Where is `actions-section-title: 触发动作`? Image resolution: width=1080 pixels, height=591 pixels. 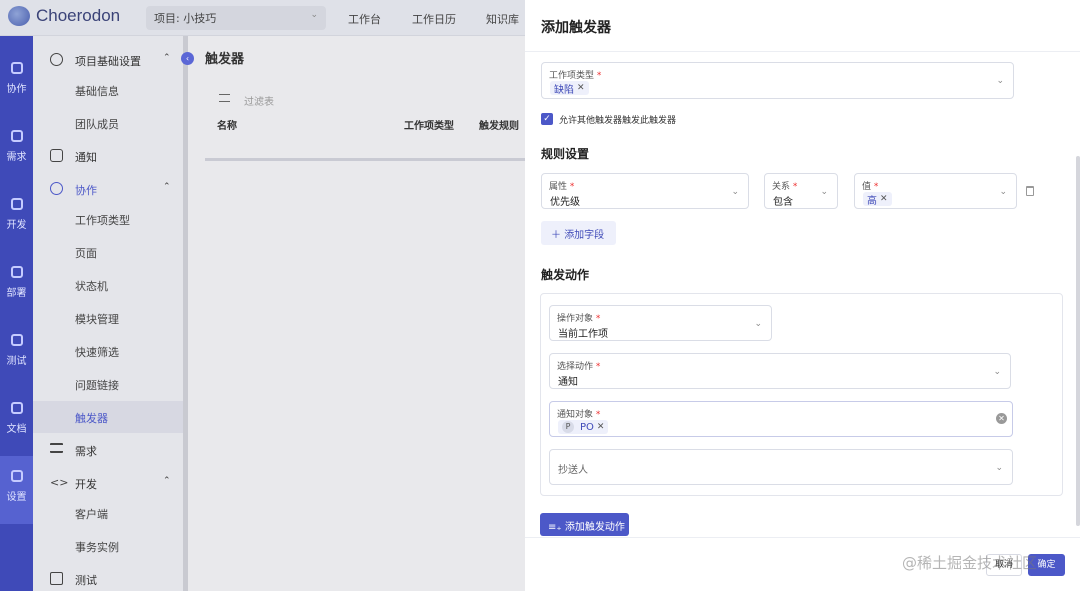
actions-section-title: 触发动作 is located at coordinates (565, 275).